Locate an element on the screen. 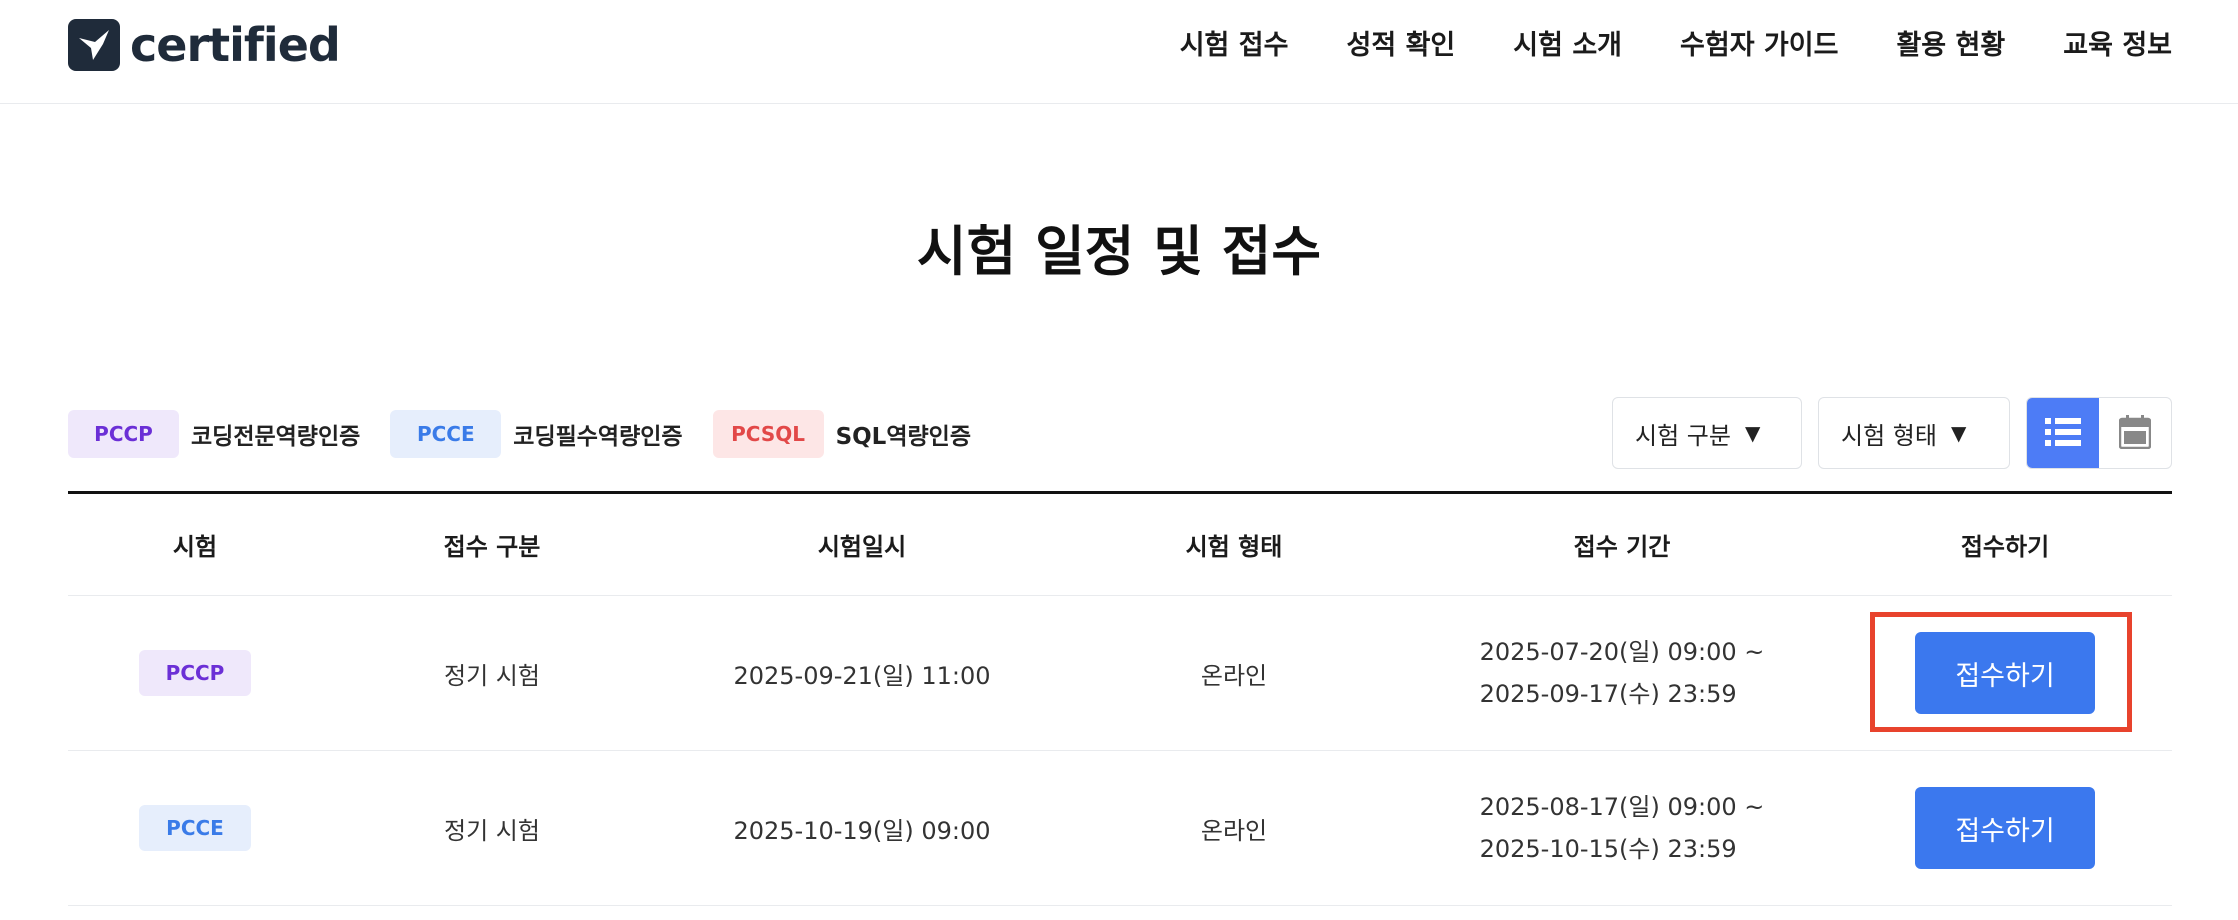 The image size is (2238, 920). list-icon is located at coordinates (2063, 434).